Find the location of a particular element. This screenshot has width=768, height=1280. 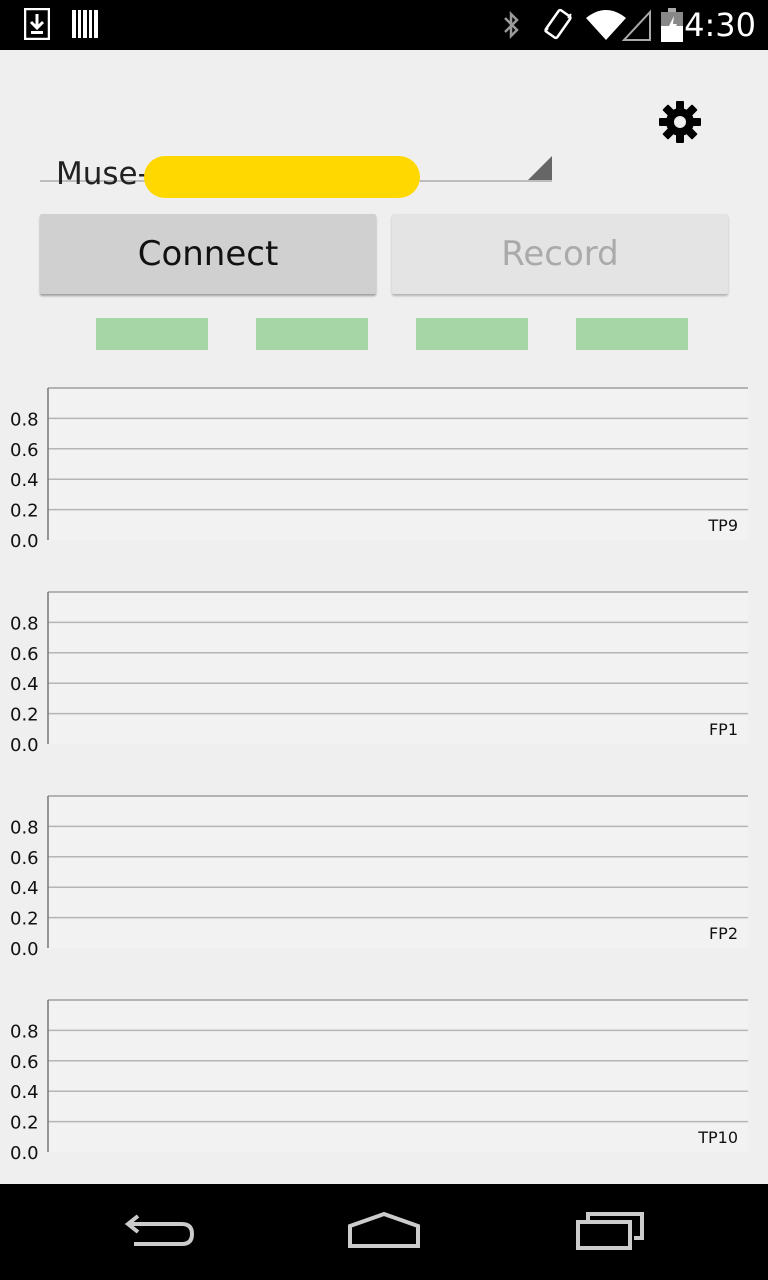

bluetooth-icon is located at coordinates (511, 27).